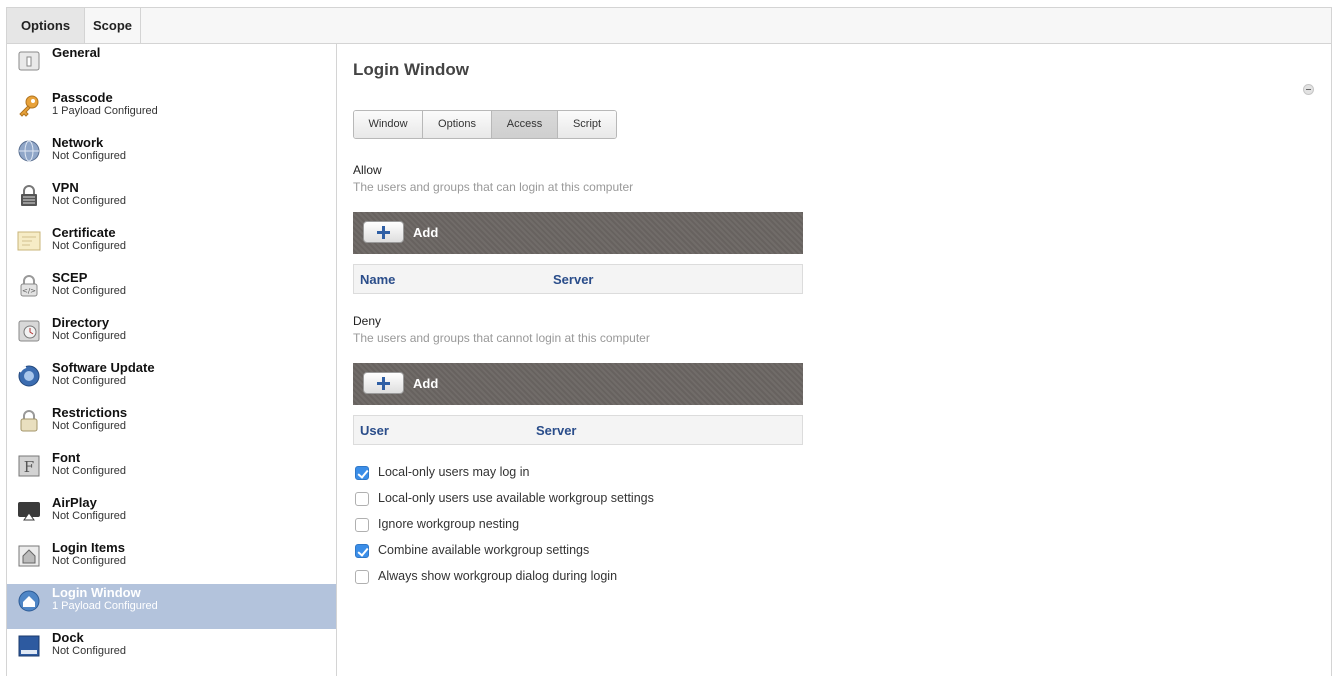  What do you see at coordinates (578, 233) in the screenshot?
I see `allow-add-bar: Add` at bounding box center [578, 233].